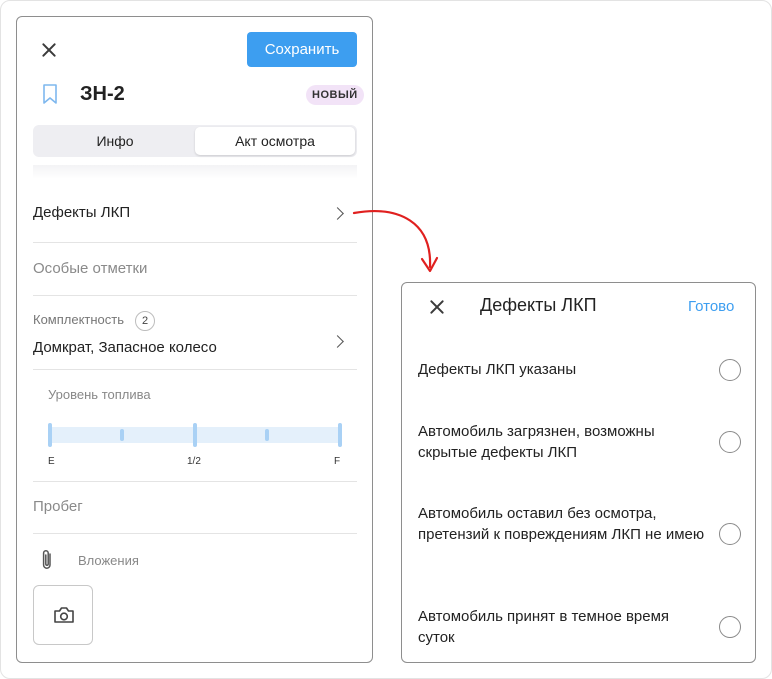  Describe the element at coordinates (102, 94) in the screenshot. I see `page-title: ЗН-2` at that location.